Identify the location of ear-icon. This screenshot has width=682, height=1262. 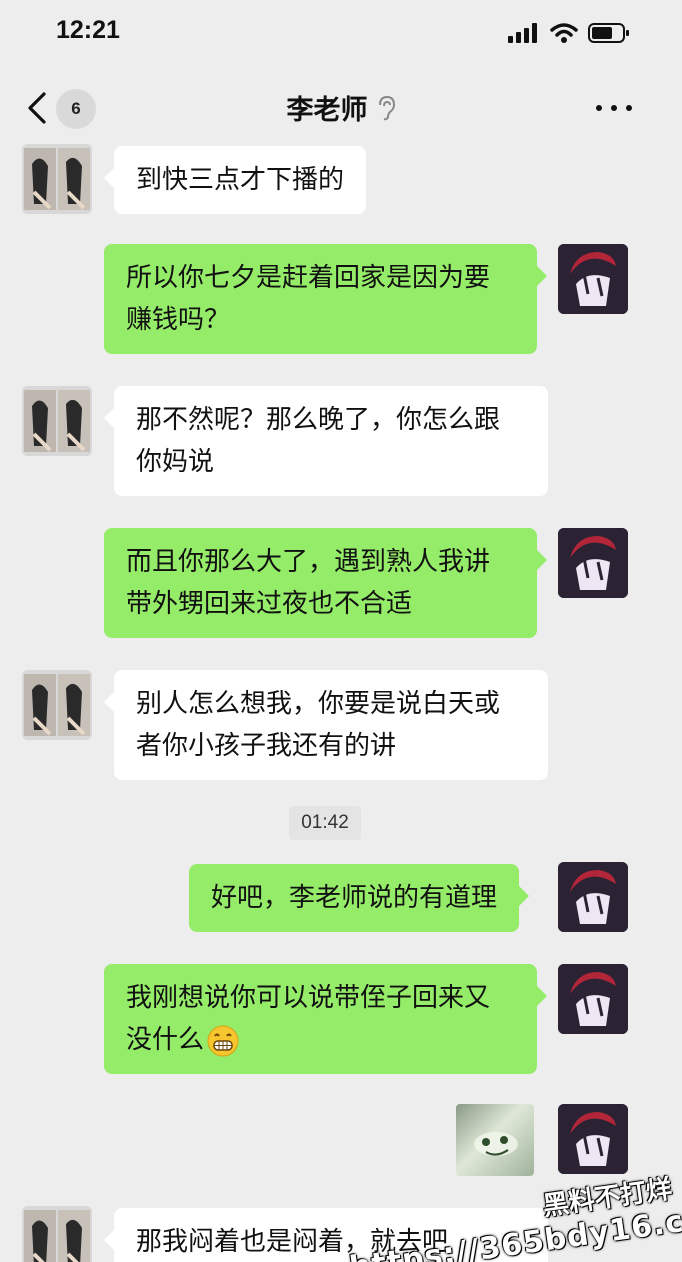
(386, 107).